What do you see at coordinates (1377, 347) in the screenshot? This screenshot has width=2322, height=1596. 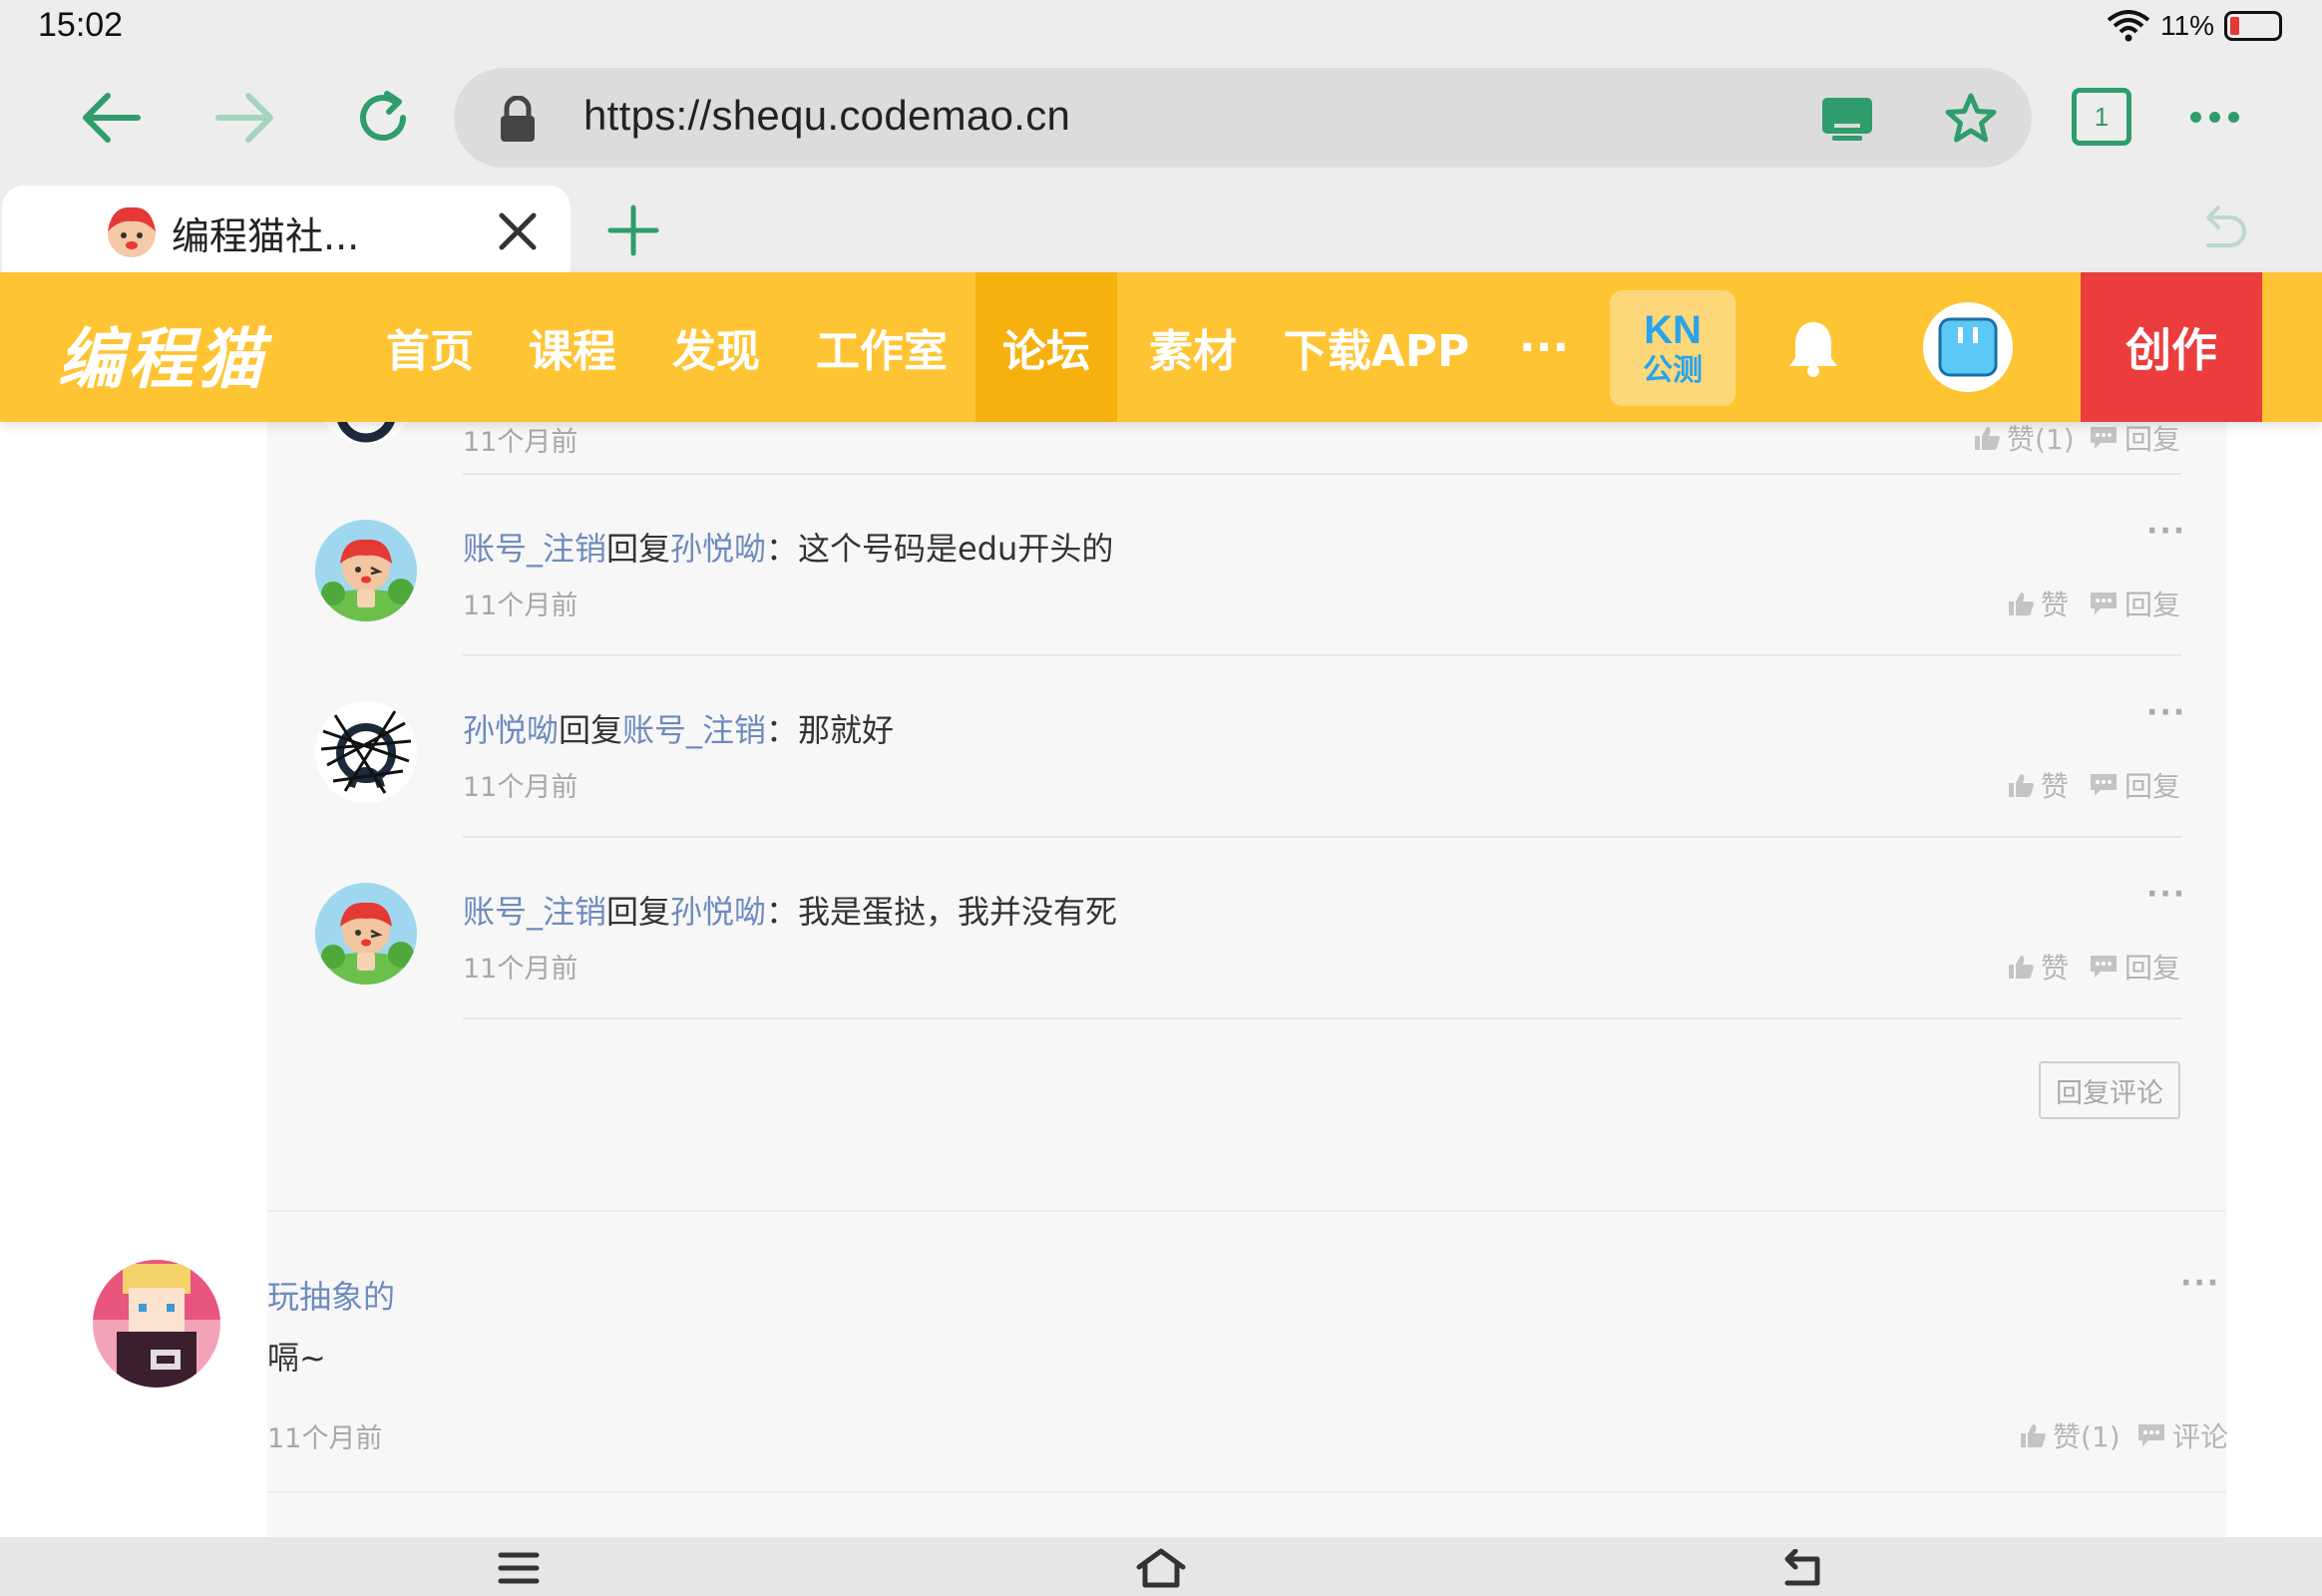 I see `nav-download-app: 下载APP` at bounding box center [1377, 347].